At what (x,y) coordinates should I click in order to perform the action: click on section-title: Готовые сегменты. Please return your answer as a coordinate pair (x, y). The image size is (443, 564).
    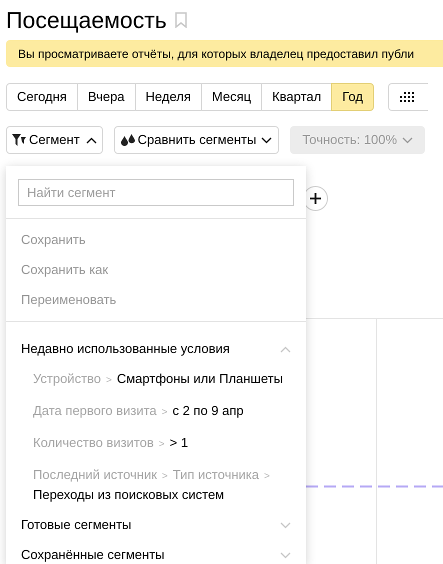
    Looking at the image, I should click on (76, 525).